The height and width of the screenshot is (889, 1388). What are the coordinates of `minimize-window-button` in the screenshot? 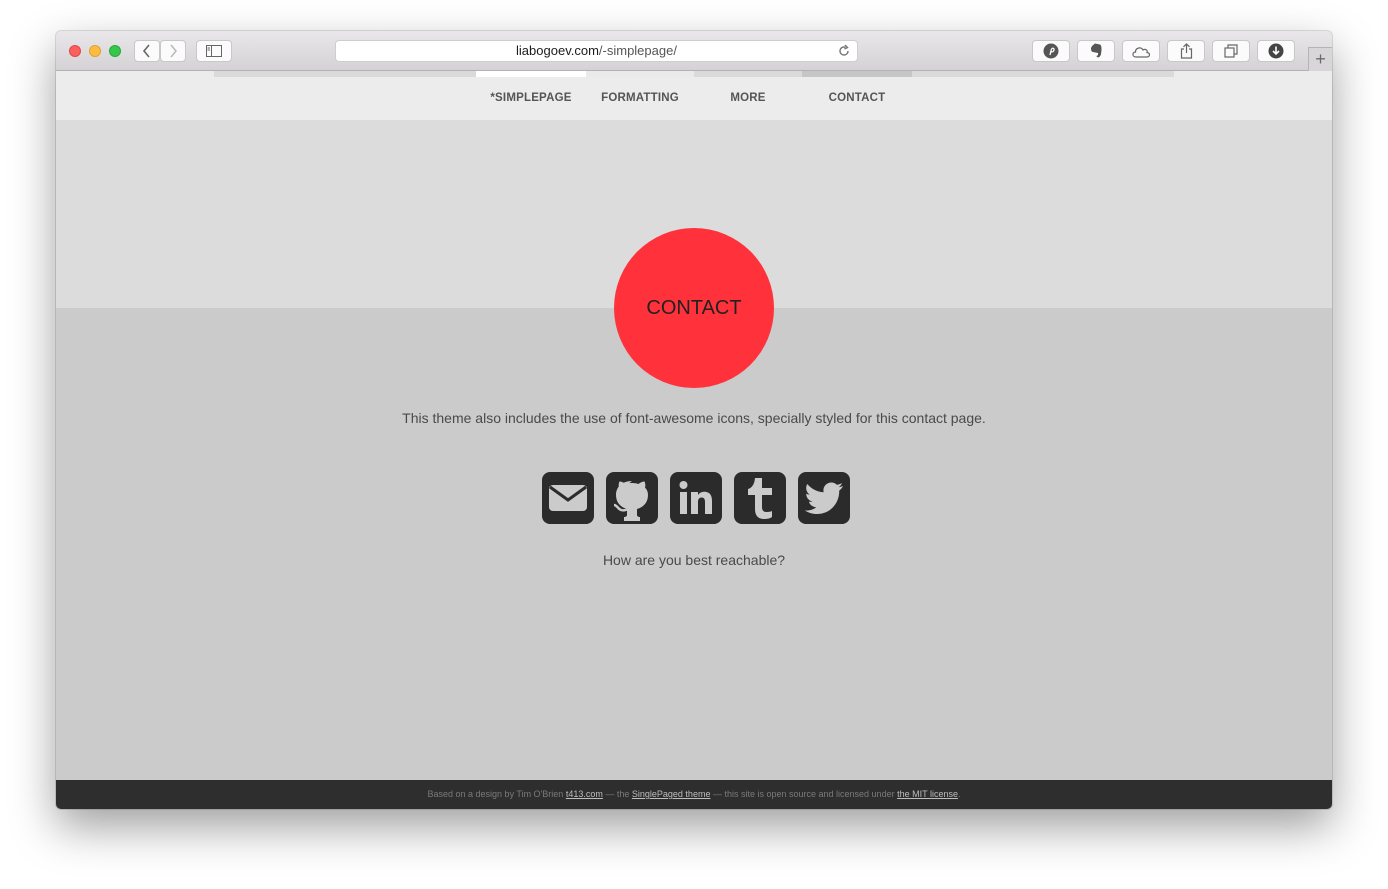 It's located at (95, 51).